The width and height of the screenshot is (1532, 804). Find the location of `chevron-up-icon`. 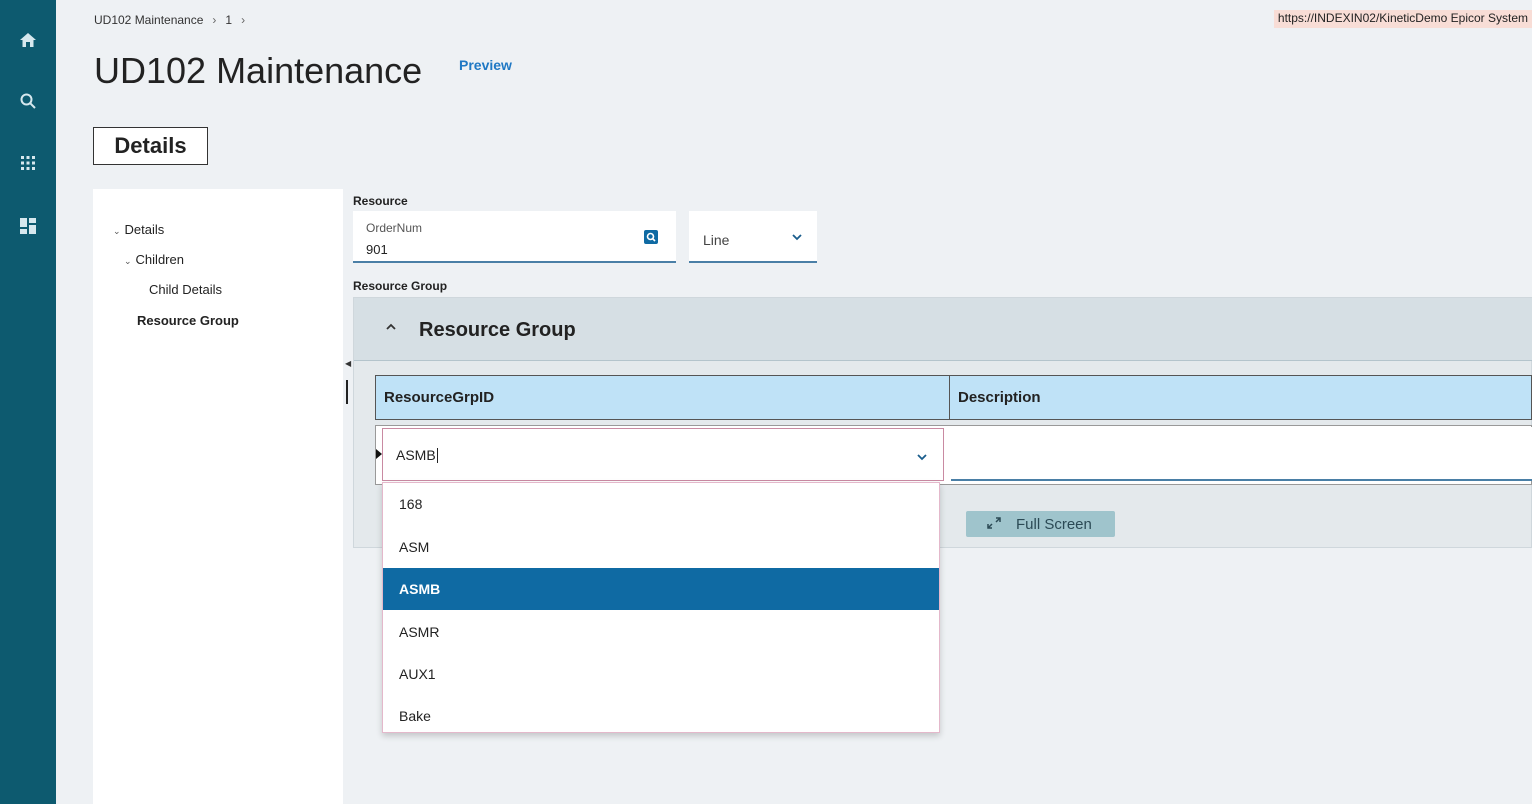

chevron-up-icon is located at coordinates (391, 329).